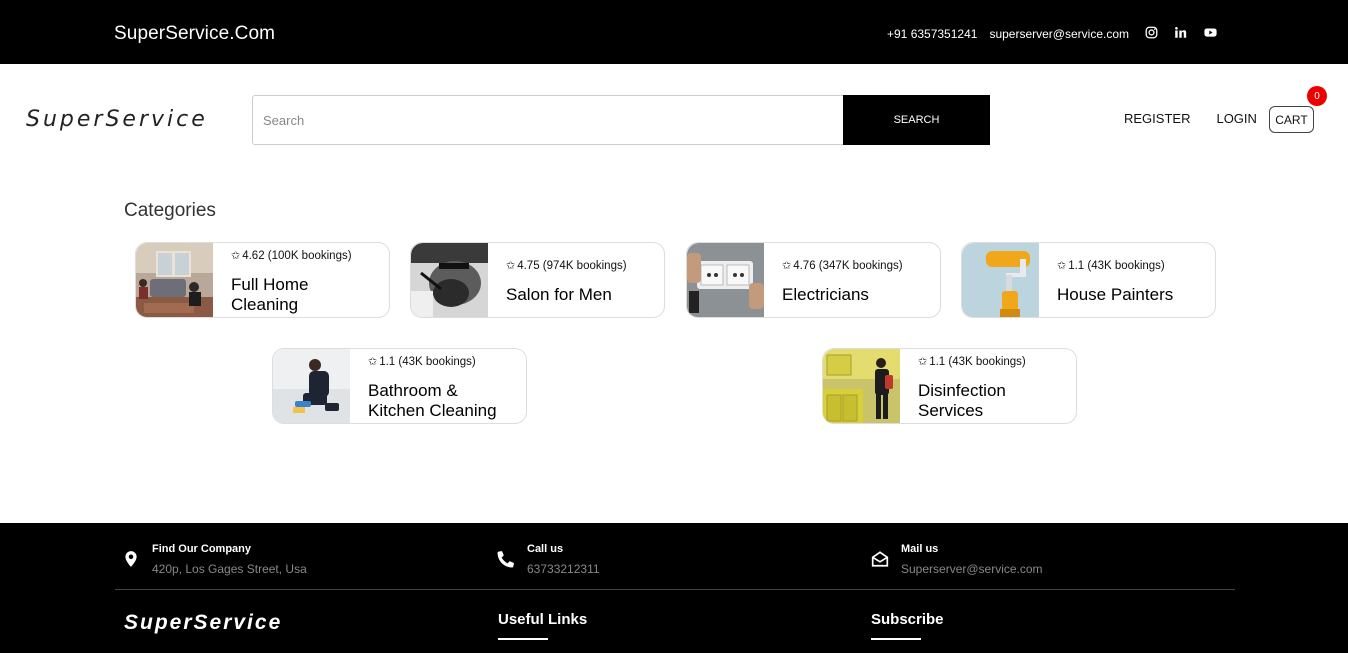 The height and width of the screenshot is (653, 1348). I want to click on subscribe-heading: Subscribe, so click(907, 625).